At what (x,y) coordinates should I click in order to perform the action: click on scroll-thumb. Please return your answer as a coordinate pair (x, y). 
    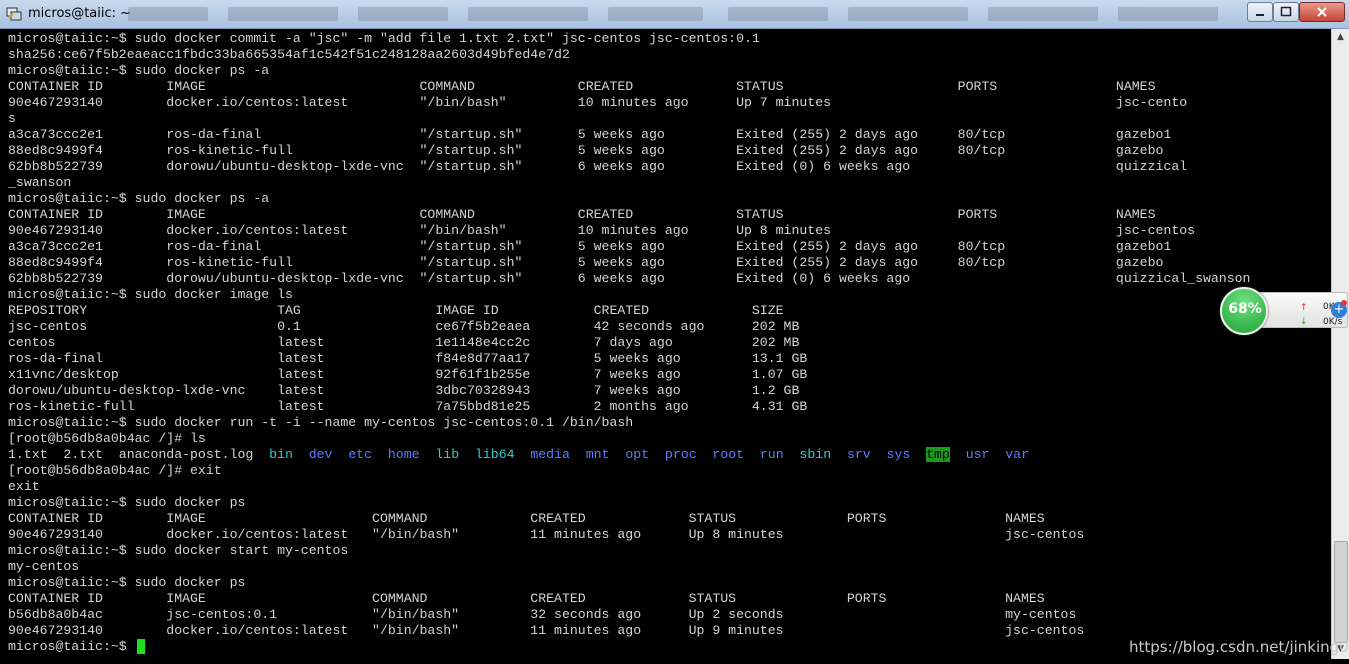
    Looking at the image, I should click on (1341, 592).